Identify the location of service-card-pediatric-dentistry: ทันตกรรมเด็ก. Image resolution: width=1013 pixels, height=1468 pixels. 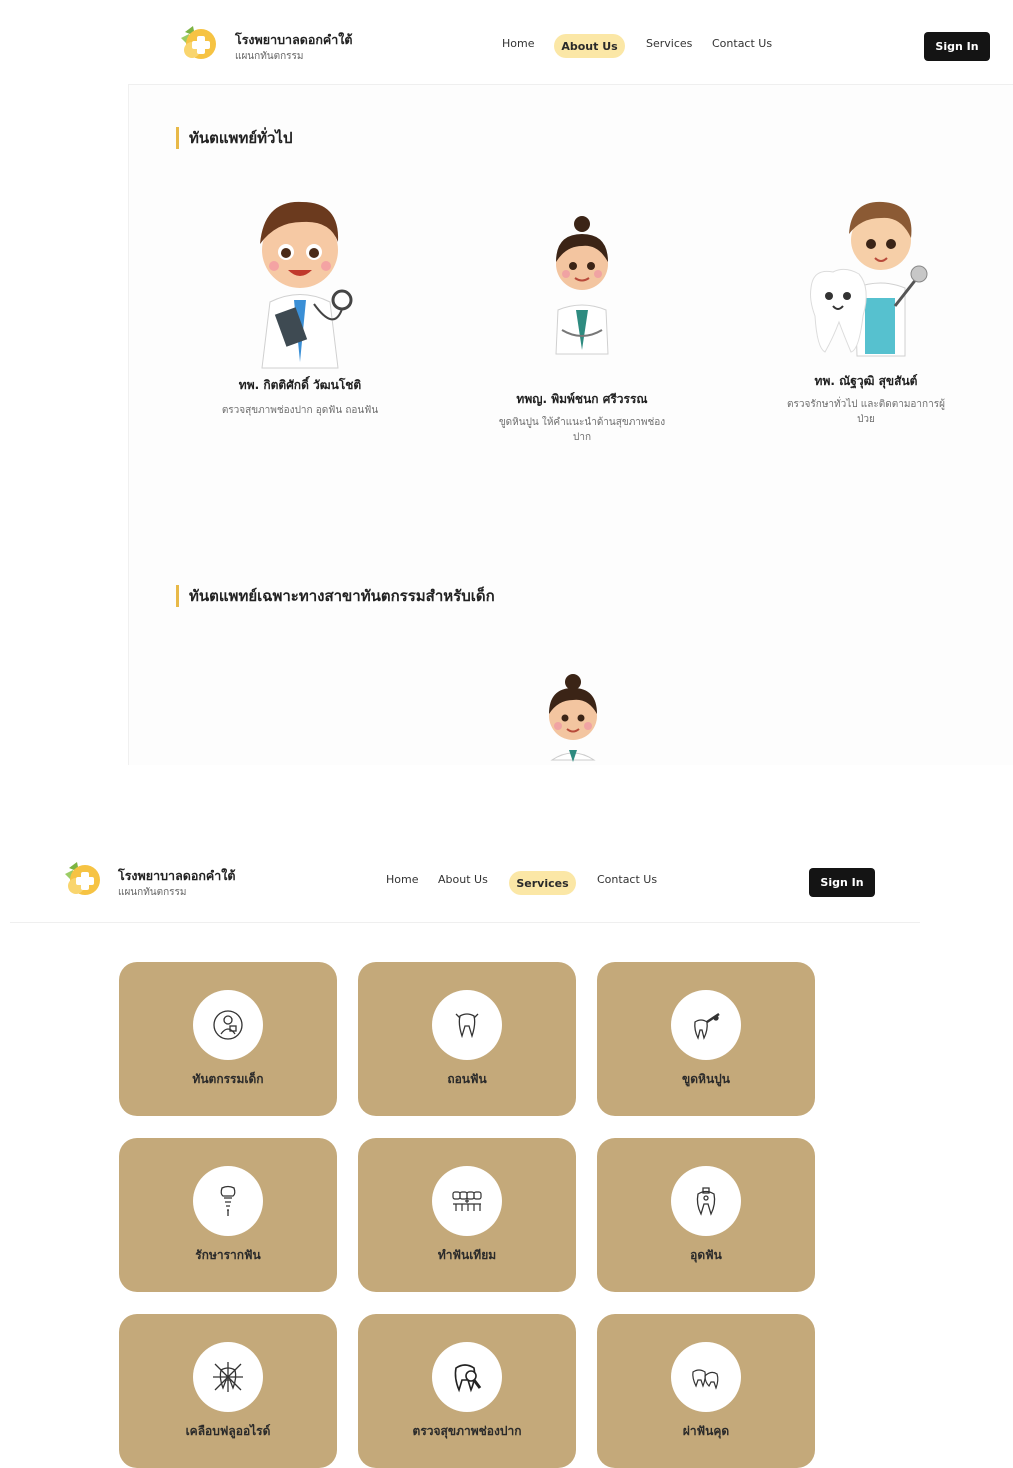
(228, 1039).